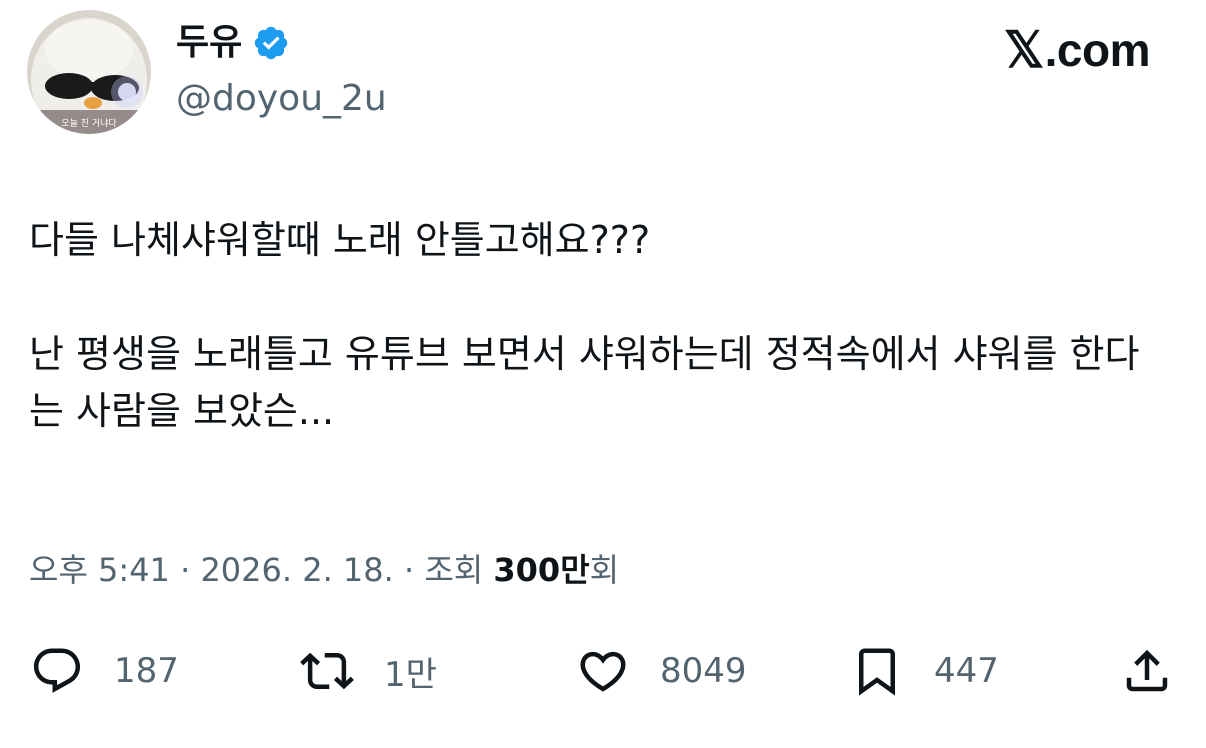 The height and width of the screenshot is (748, 1206). Describe the element at coordinates (459, 570) in the screenshot. I see `views-label: 조회` at that location.